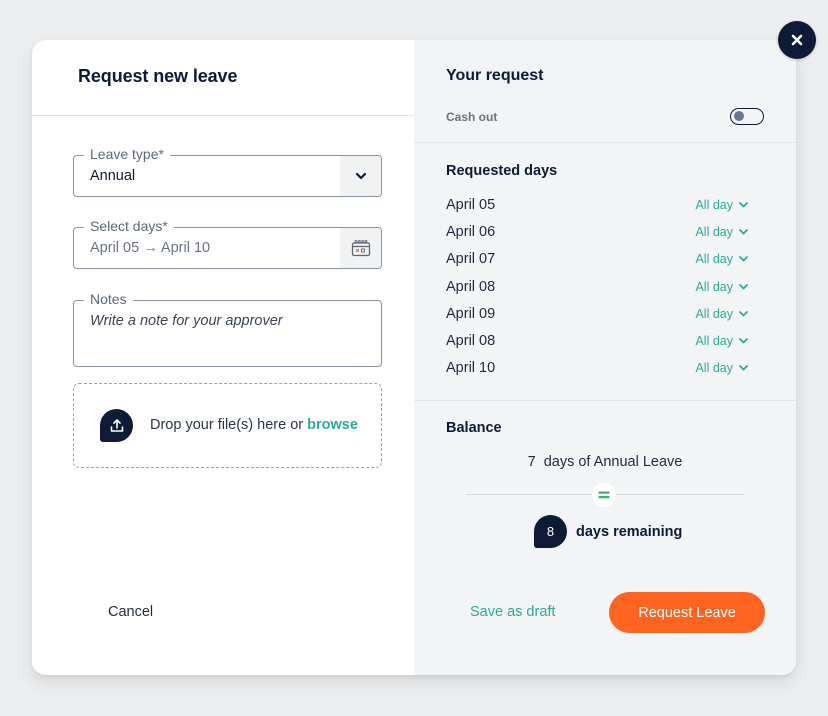 The height and width of the screenshot is (716, 828). I want to click on balance-remaining: 8 days remaining, so click(608, 531).